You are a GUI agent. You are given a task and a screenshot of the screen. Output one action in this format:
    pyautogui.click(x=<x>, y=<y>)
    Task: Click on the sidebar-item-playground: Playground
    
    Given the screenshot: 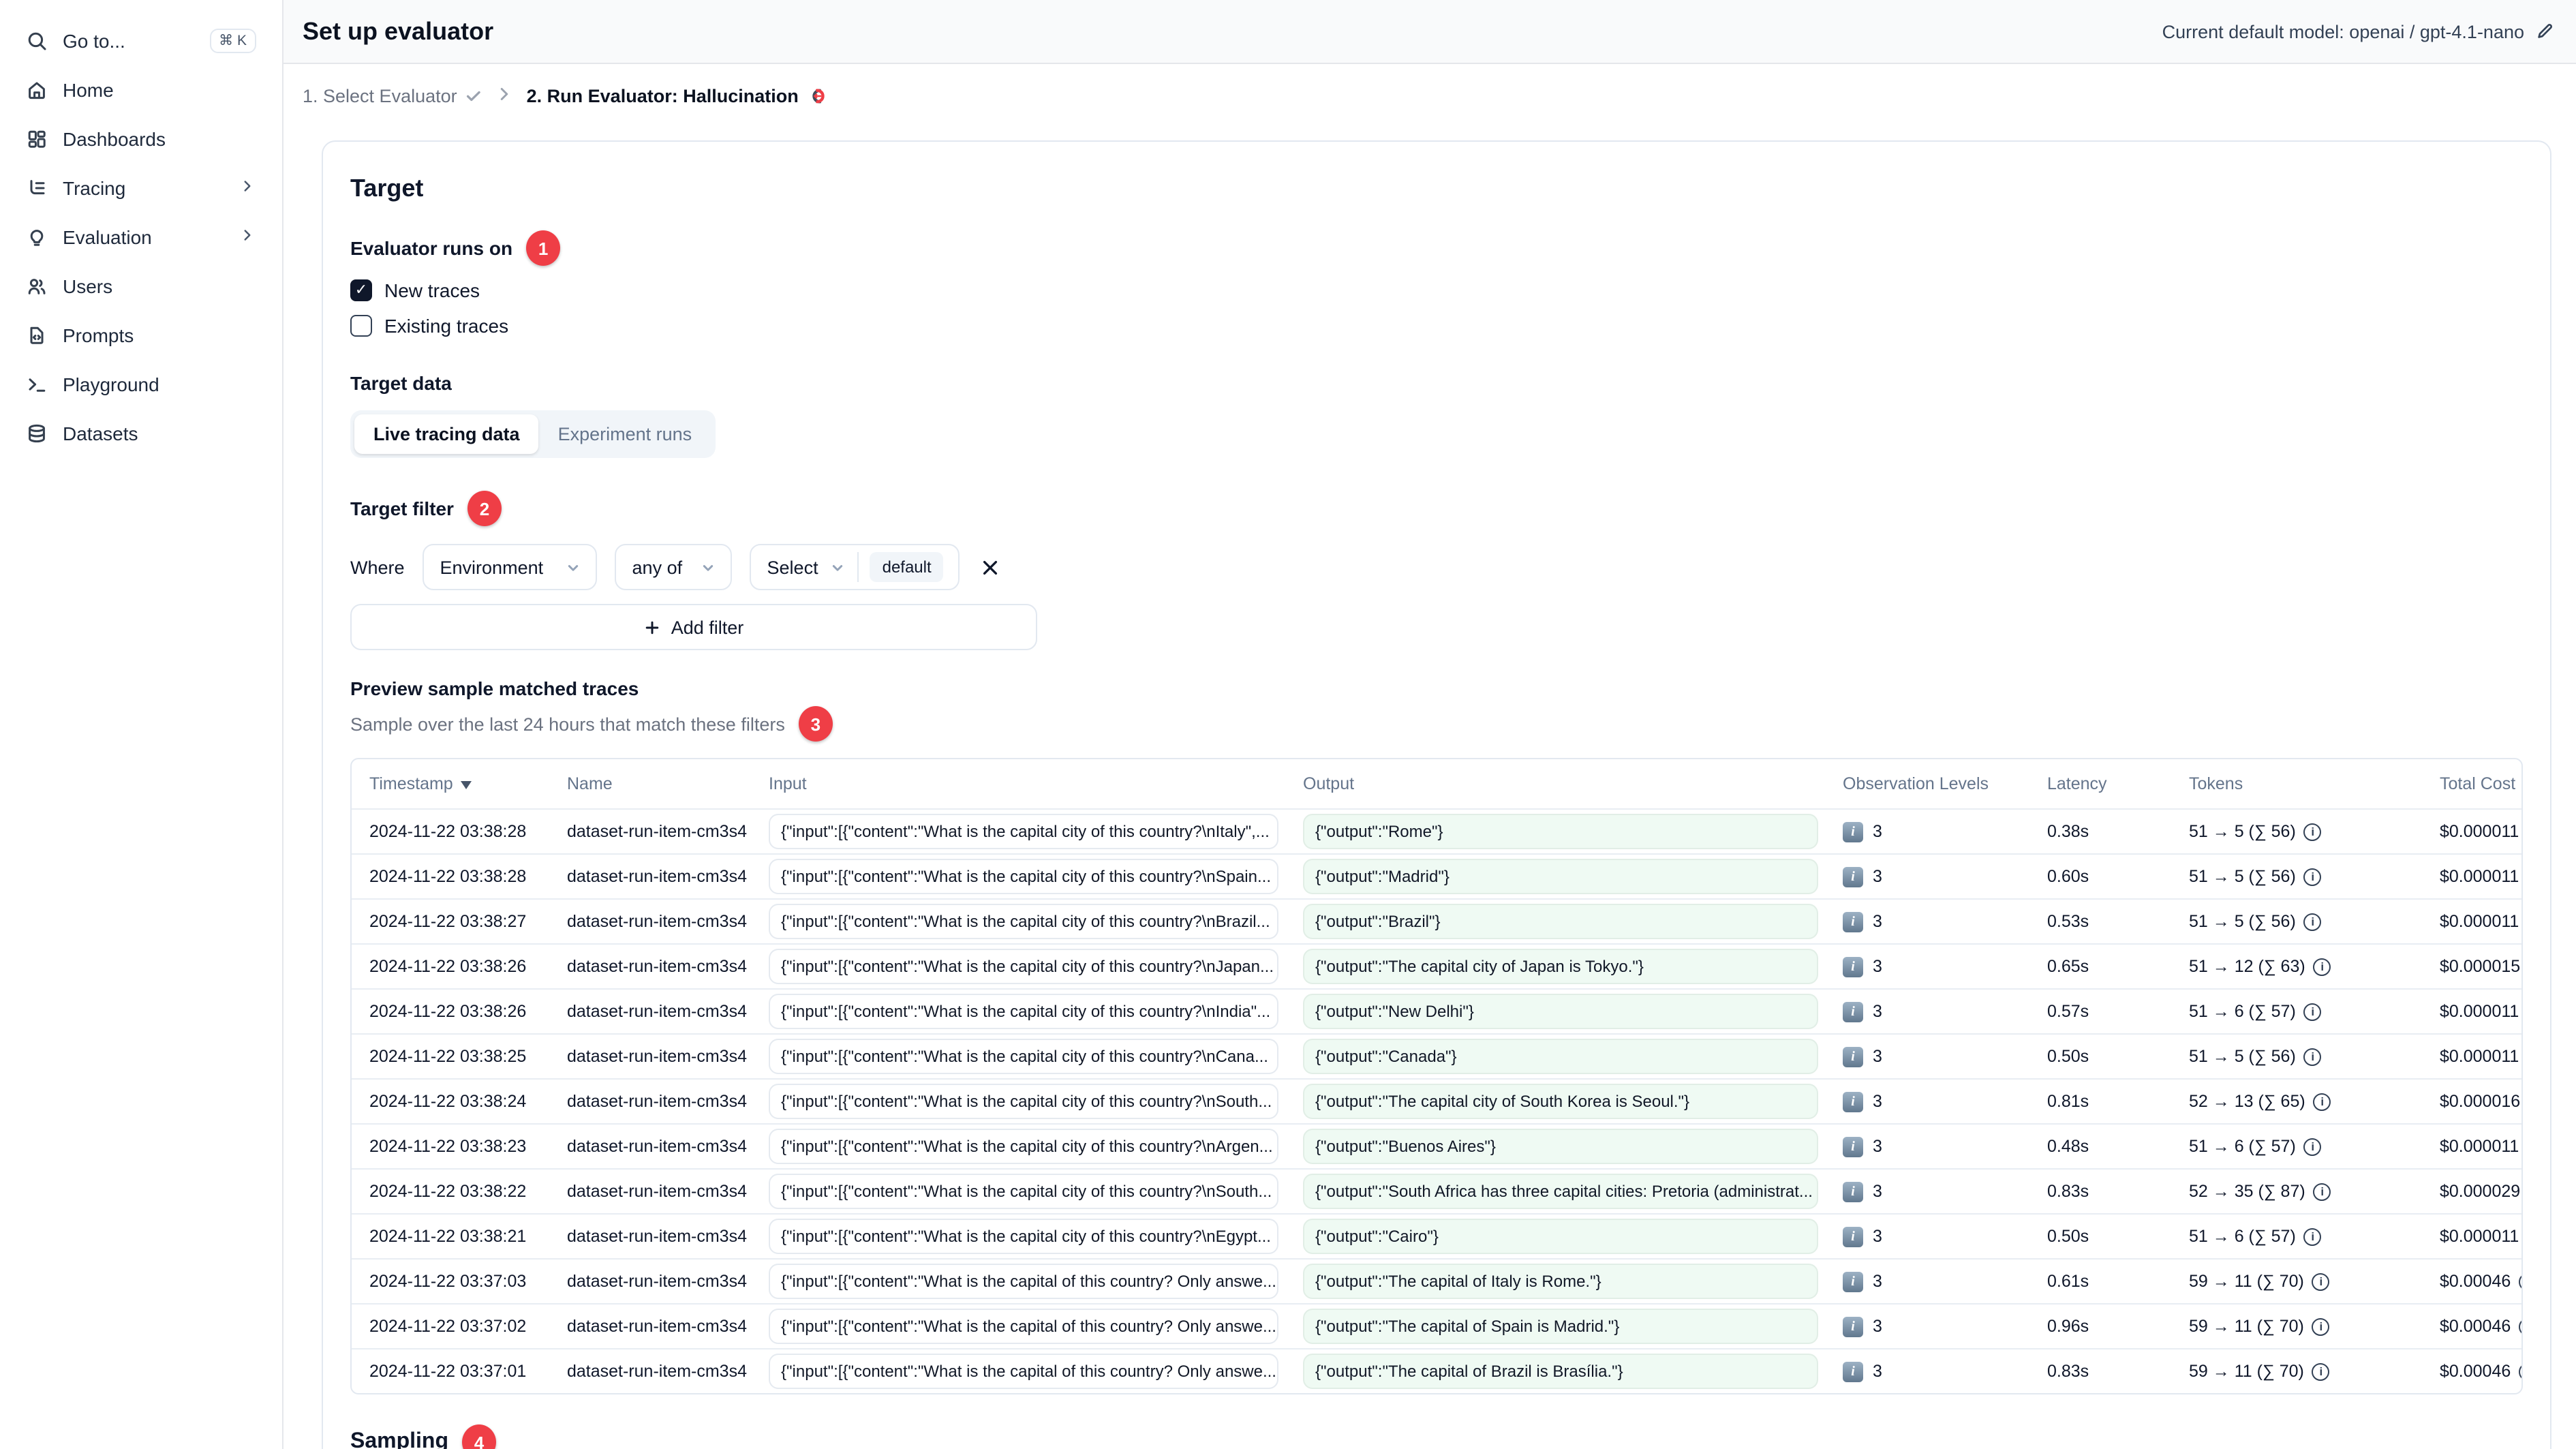 What is the action you would take?
    pyautogui.click(x=141, y=384)
    